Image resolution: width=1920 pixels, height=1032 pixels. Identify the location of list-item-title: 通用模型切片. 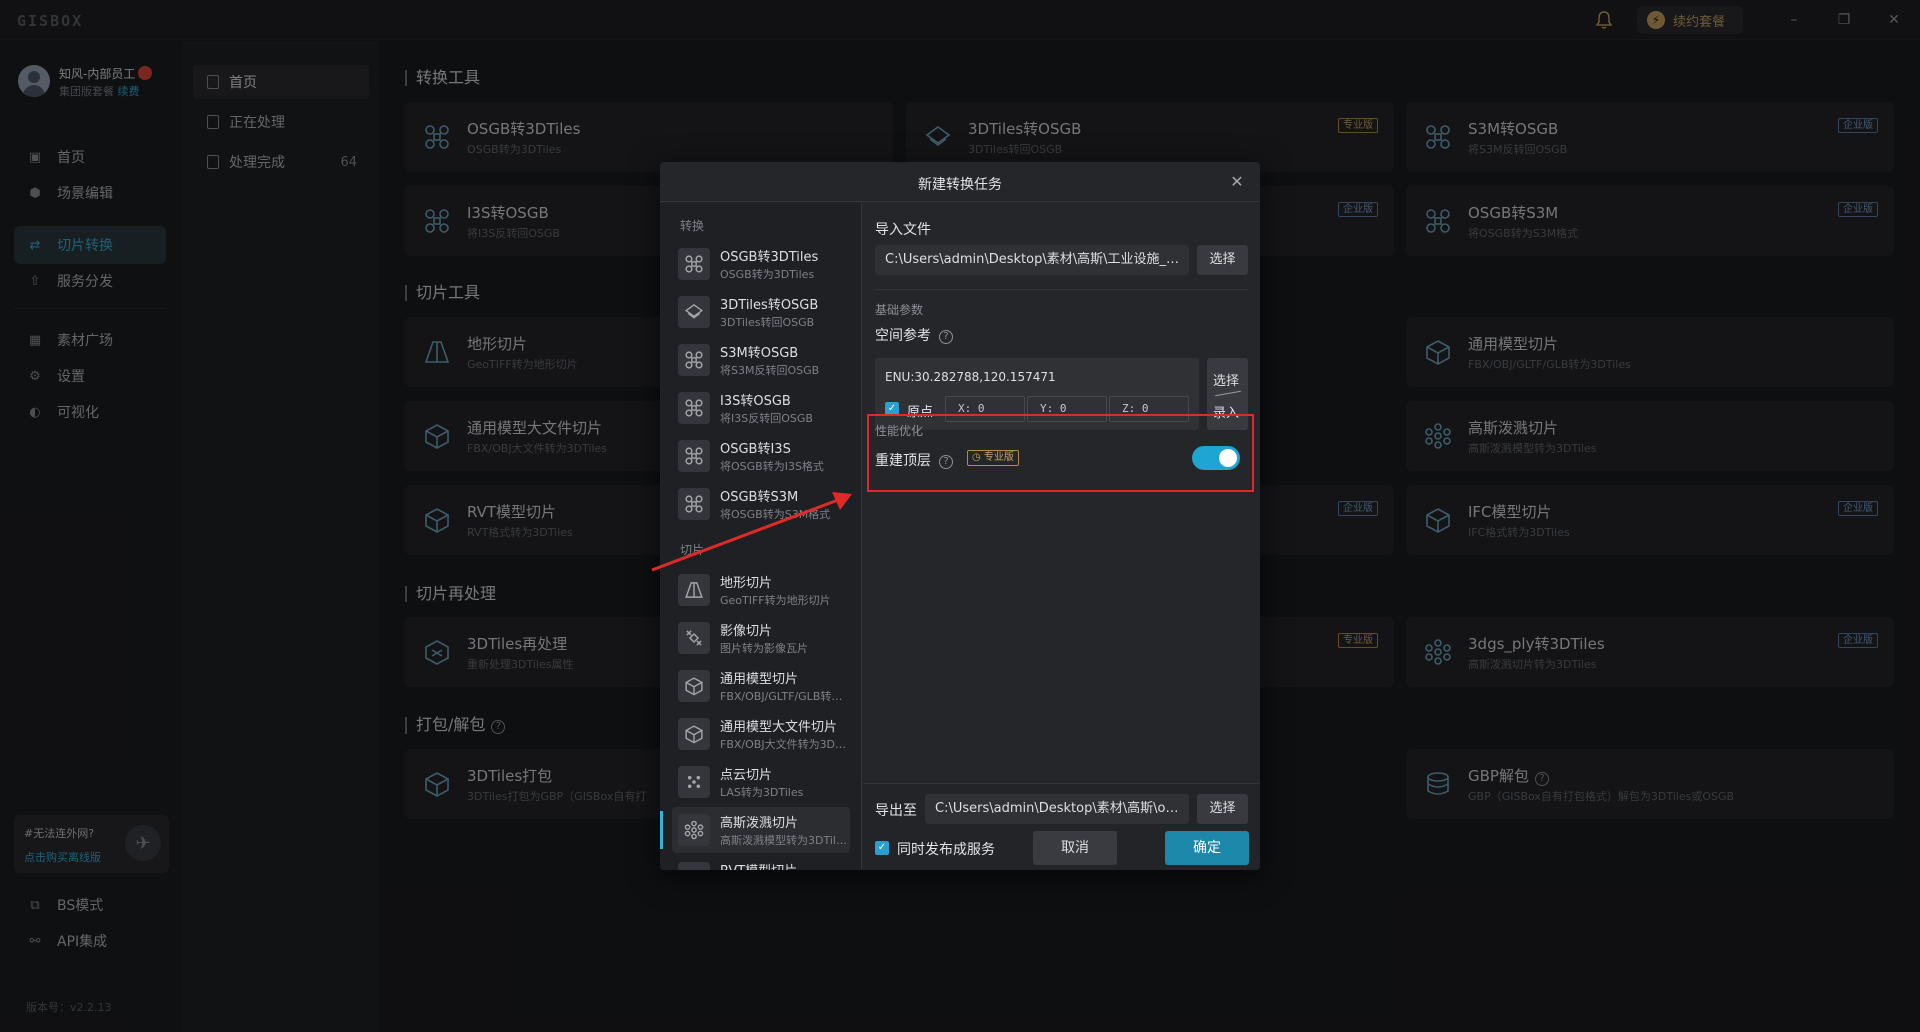
(759, 679).